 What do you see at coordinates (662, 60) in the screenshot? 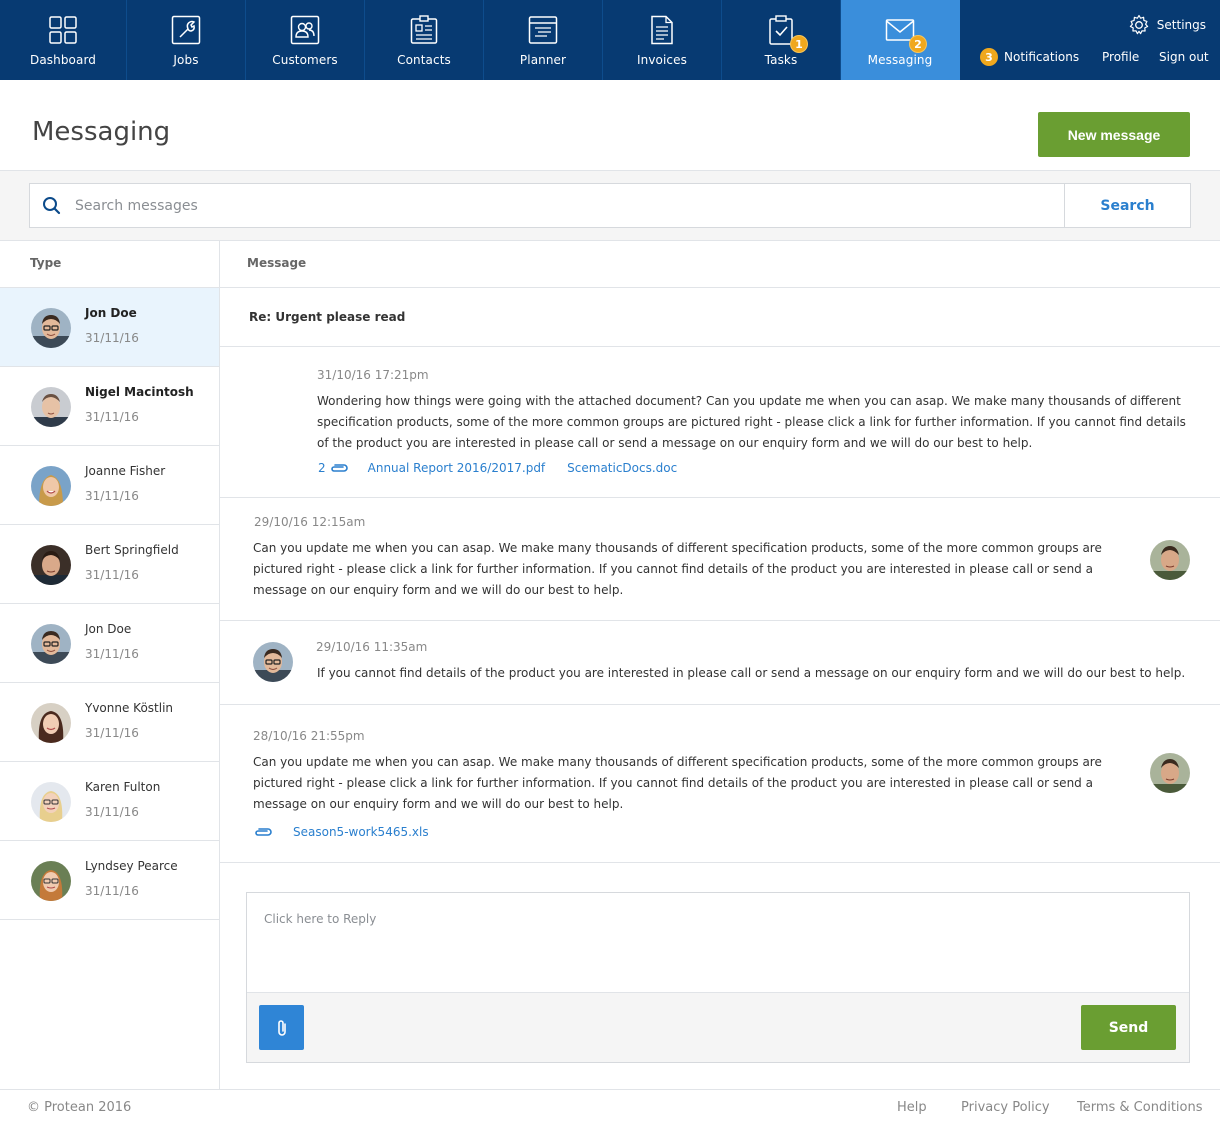
I see `nav-label: Invoices` at bounding box center [662, 60].